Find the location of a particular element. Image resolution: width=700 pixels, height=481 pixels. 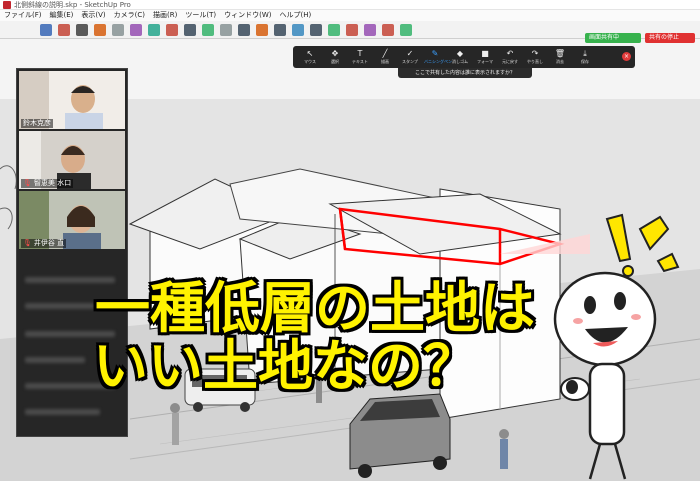

participant-name: 🎙 井伊谷 直 is located at coordinates (44, 243).